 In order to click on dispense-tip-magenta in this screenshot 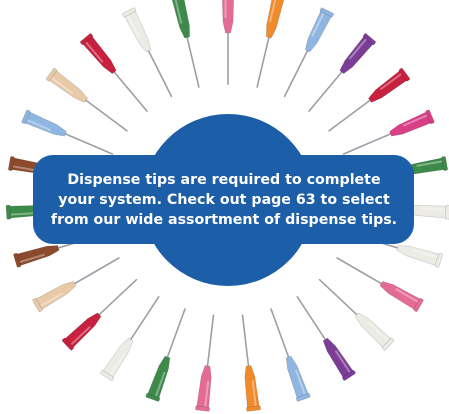, I will do `click(388, 132)`.